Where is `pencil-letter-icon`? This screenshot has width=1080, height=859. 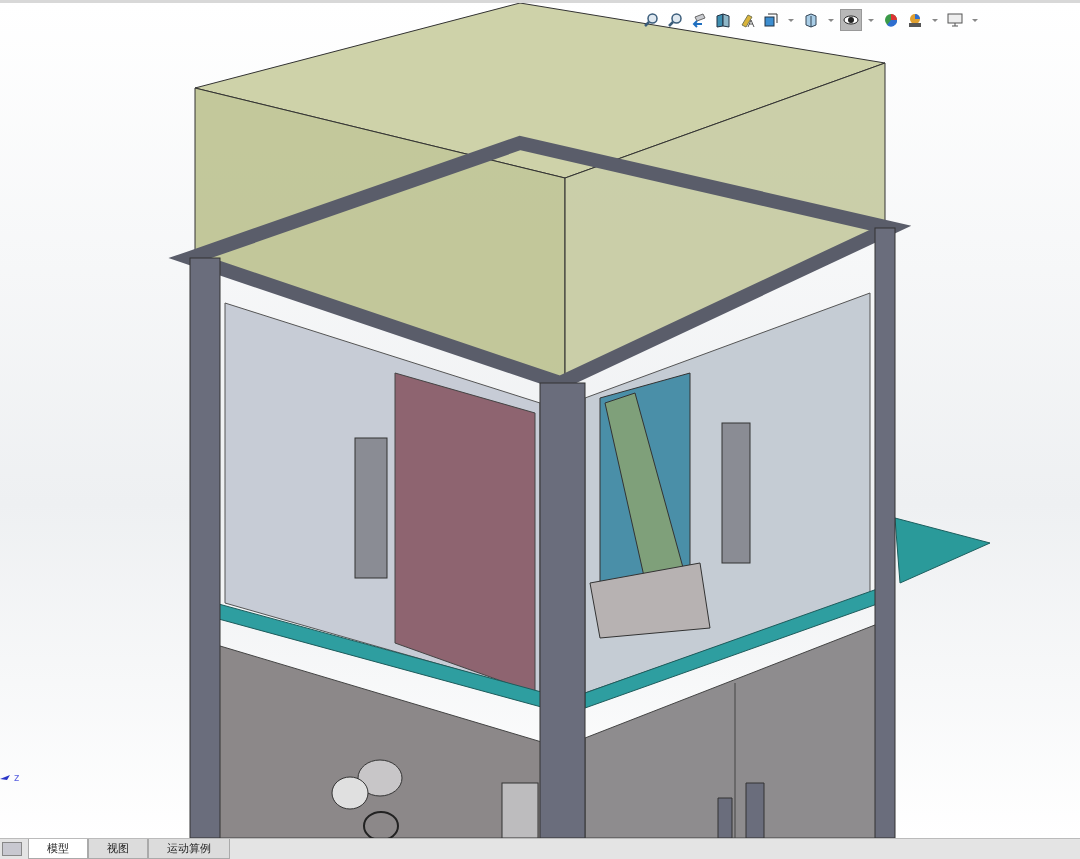 pencil-letter-icon is located at coordinates (747, 20).